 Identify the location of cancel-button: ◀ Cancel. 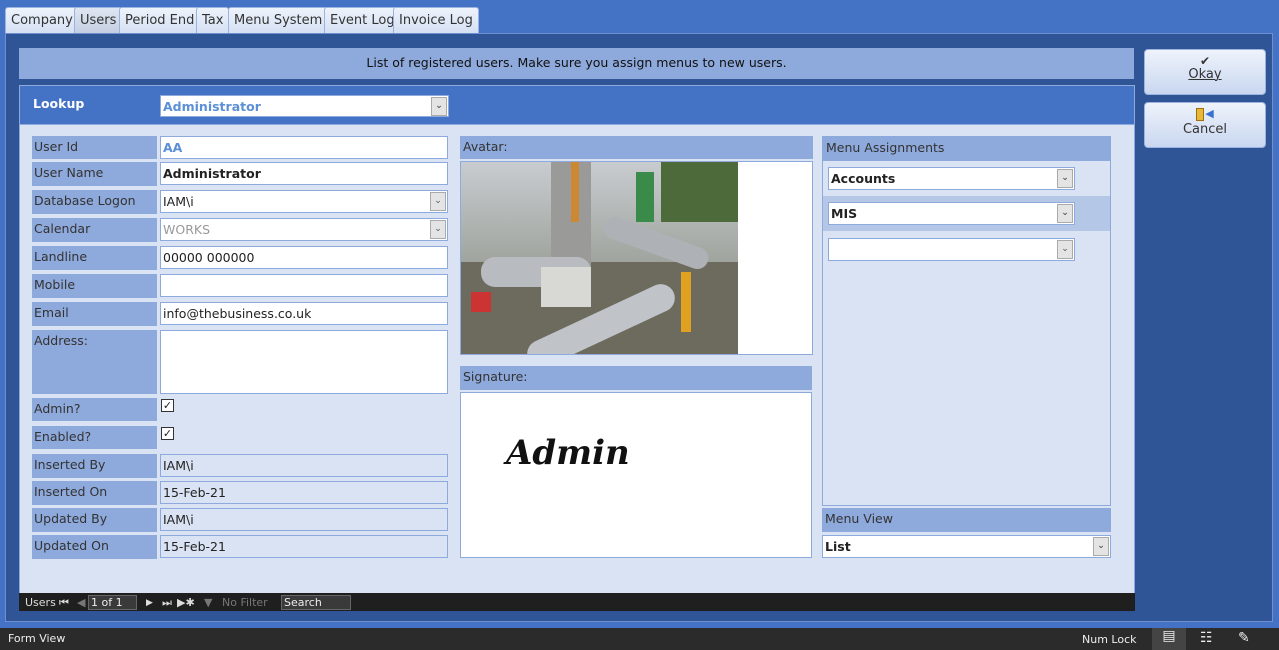
(1205, 125).